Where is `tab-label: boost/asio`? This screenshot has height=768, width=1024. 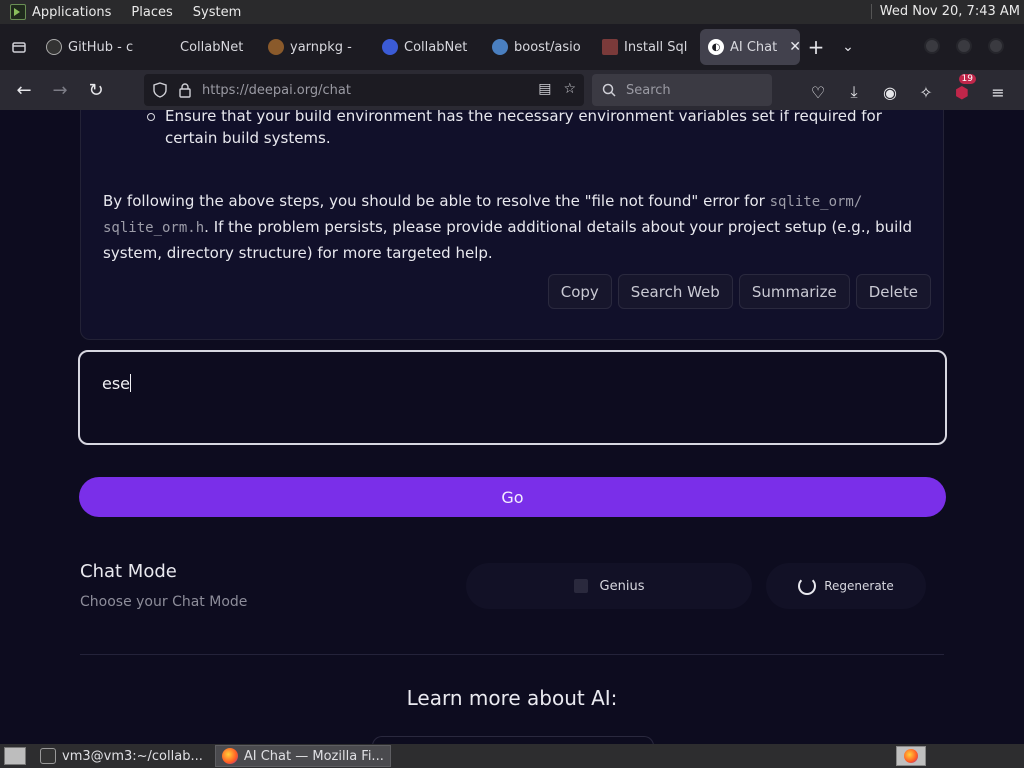 tab-label: boost/asio is located at coordinates (547, 47).